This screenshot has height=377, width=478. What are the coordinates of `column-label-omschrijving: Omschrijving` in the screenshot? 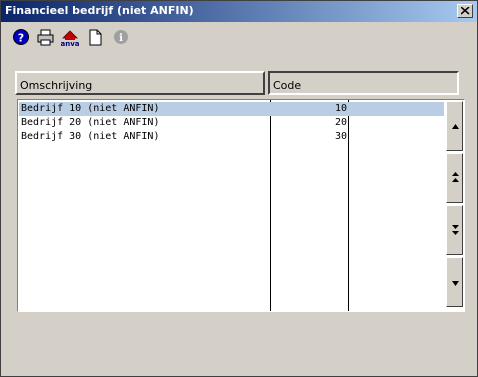 It's located at (56, 85).